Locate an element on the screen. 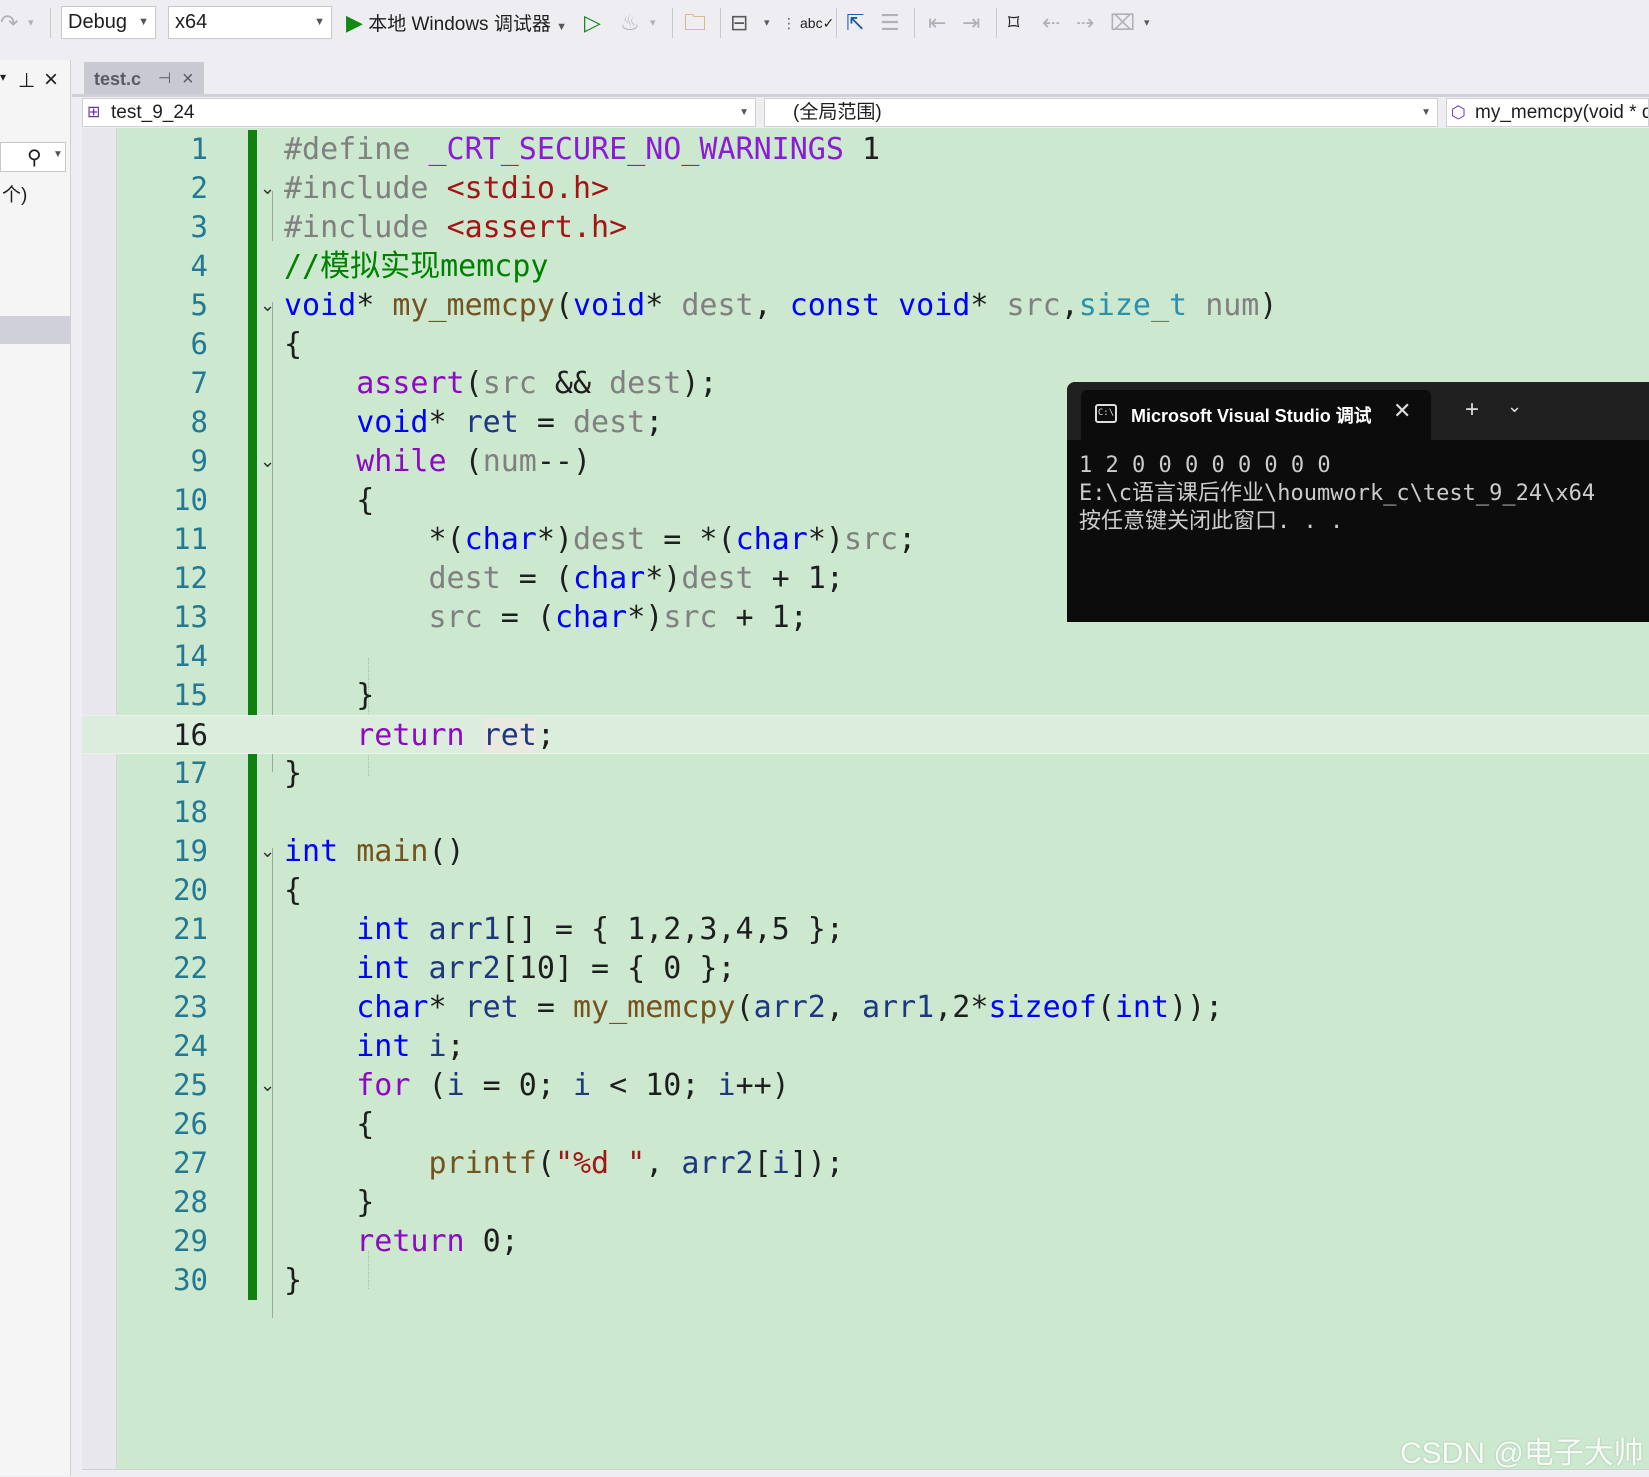 This screenshot has width=1649, height=1477. code-text: int main() is located at coordinates (374, 851).